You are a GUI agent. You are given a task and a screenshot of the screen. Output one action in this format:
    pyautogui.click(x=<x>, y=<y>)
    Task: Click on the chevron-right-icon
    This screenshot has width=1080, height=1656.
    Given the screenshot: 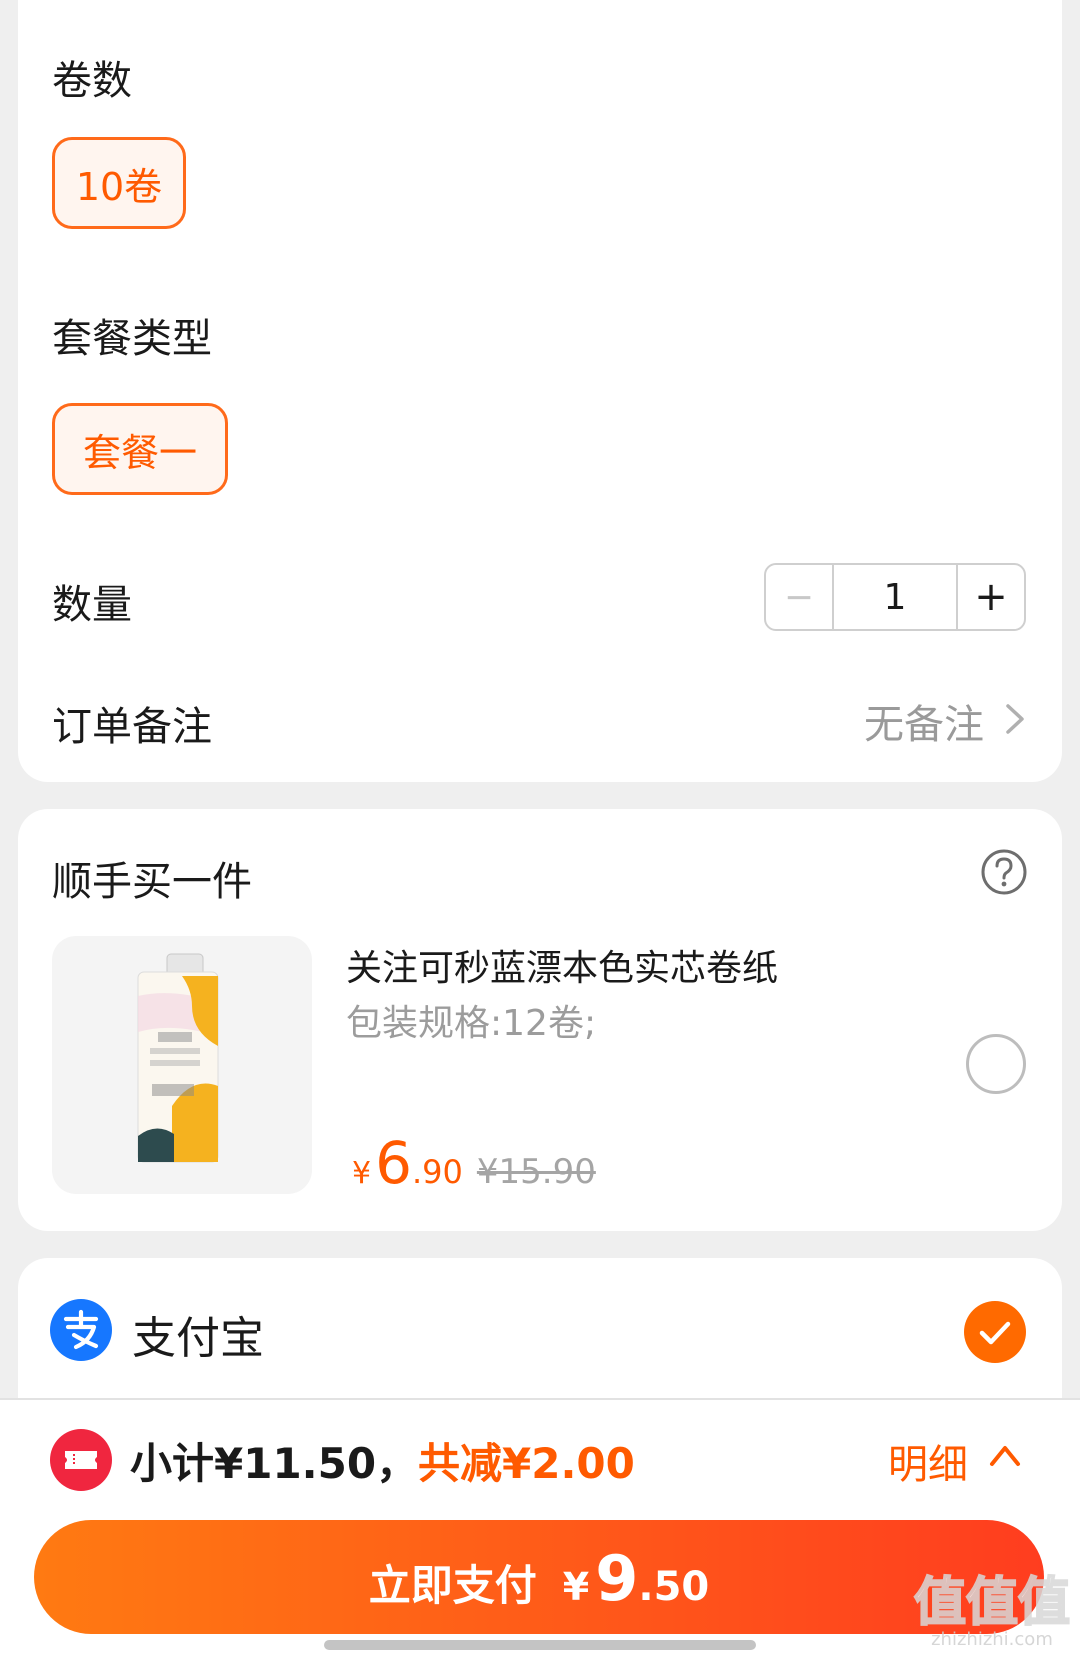 What is the action you would take?
    pyautogui.click(x=1015, y=719)
    